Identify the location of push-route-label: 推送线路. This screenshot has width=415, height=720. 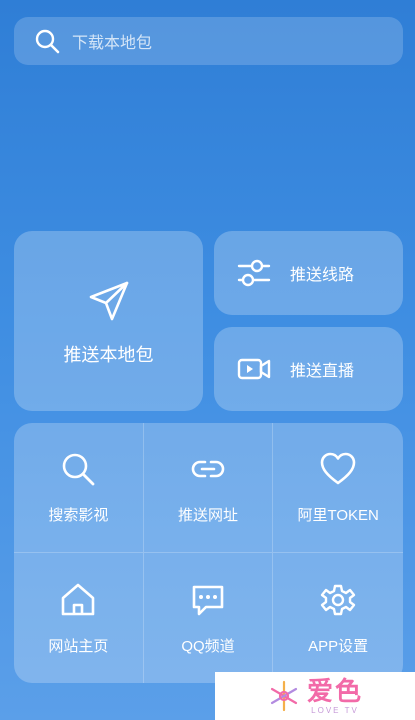
(322, 275).